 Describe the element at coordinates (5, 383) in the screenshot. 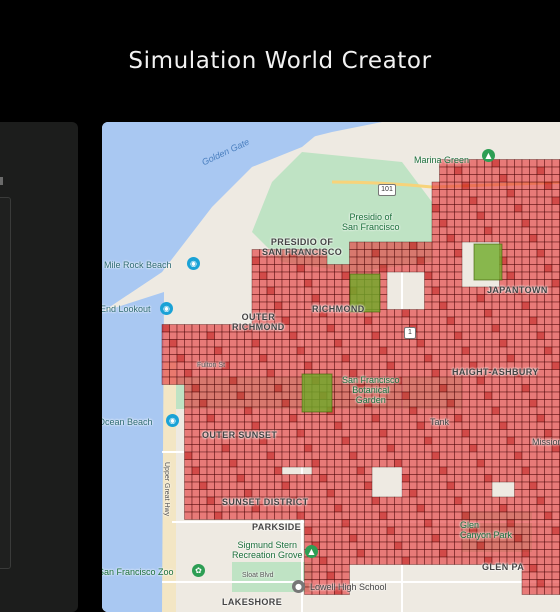

I see `sidebar-list-box` at that location.